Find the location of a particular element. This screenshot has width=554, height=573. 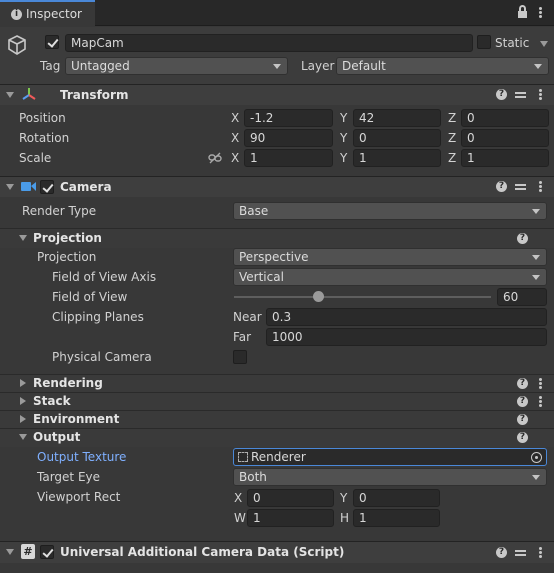

tag-dropdown: Untagged is located at coordinates (176, 66).